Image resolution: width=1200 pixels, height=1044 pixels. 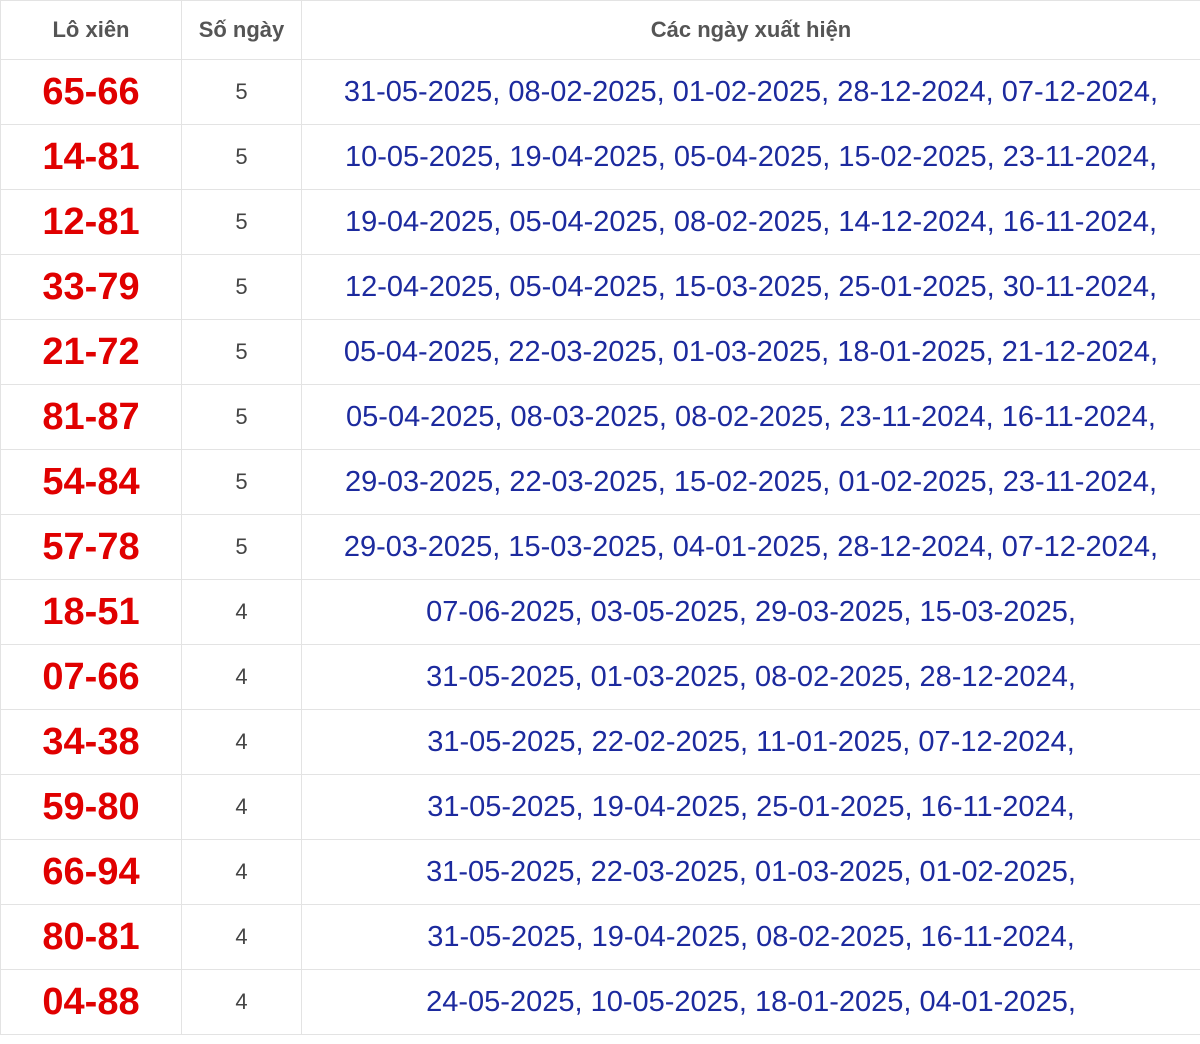 I want to click on header-pair: Lô xiên, so click(x=91, y=30).